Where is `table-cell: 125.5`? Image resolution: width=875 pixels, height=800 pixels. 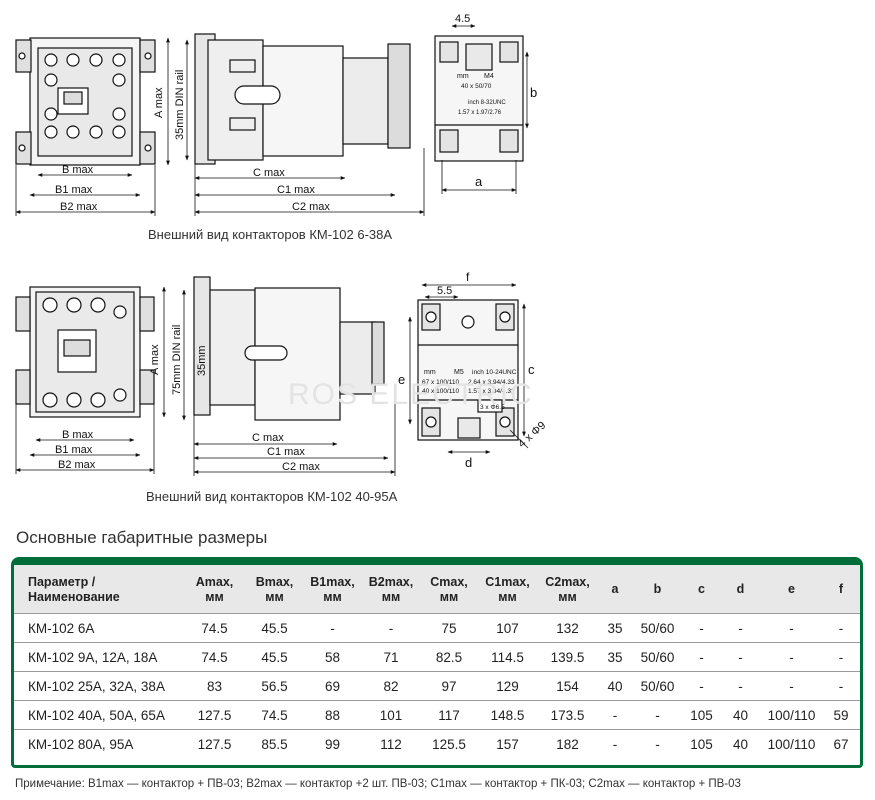
table-cell: 125.5 is located at coordinates (449, 743).